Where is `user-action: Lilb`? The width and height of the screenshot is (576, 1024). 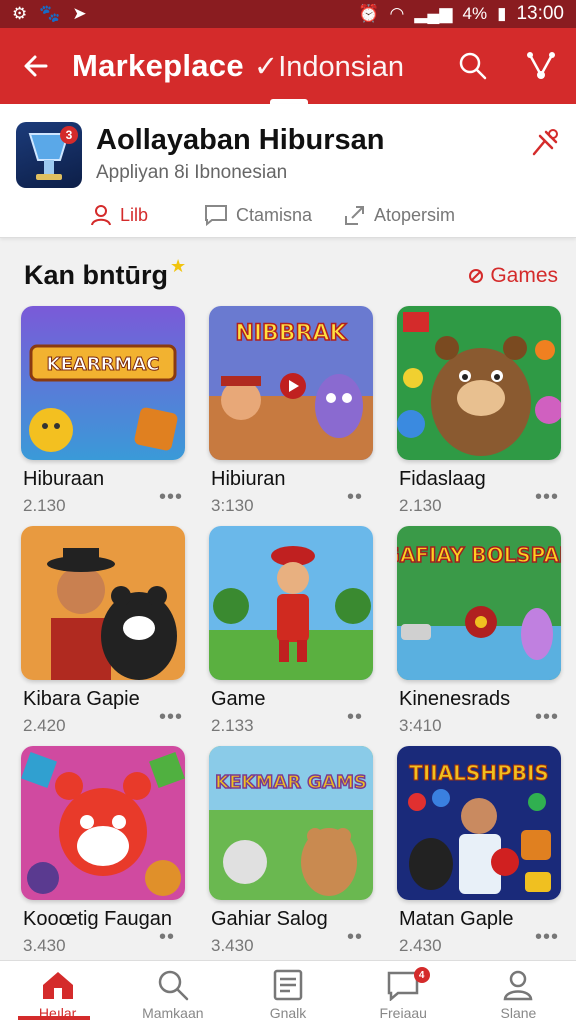
user-action: Lilb is located at coordinates (119, 215).